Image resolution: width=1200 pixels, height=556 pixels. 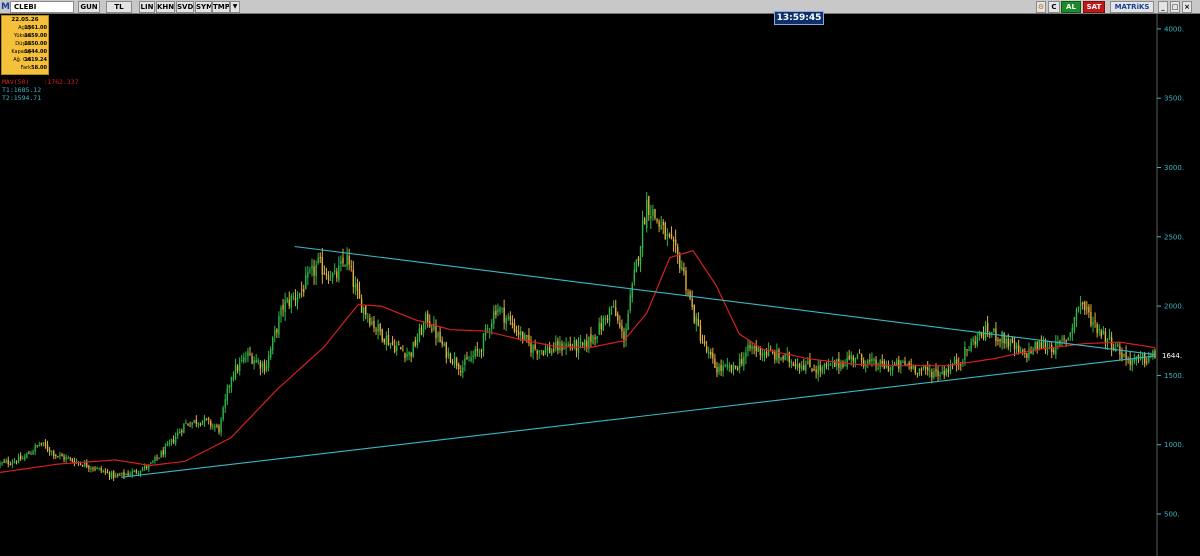 I want to click on ohlc-date: 22.05.26, so click(x=25, y=20).